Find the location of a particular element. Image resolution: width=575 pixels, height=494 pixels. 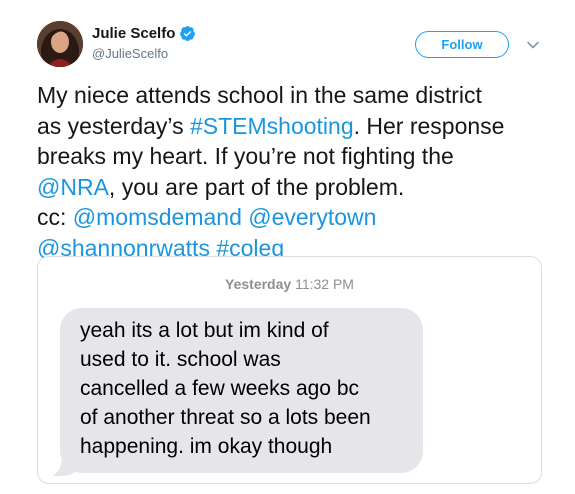

author-name-row: Julie Scelfo is located at coordinates (144, 33).